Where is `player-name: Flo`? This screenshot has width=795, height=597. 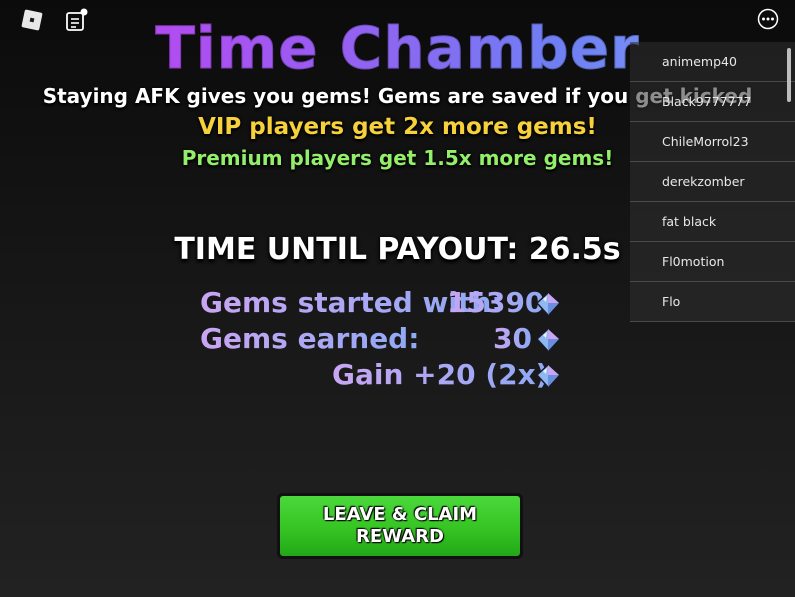 player-name: Flo is located at coordinates (671, 301).